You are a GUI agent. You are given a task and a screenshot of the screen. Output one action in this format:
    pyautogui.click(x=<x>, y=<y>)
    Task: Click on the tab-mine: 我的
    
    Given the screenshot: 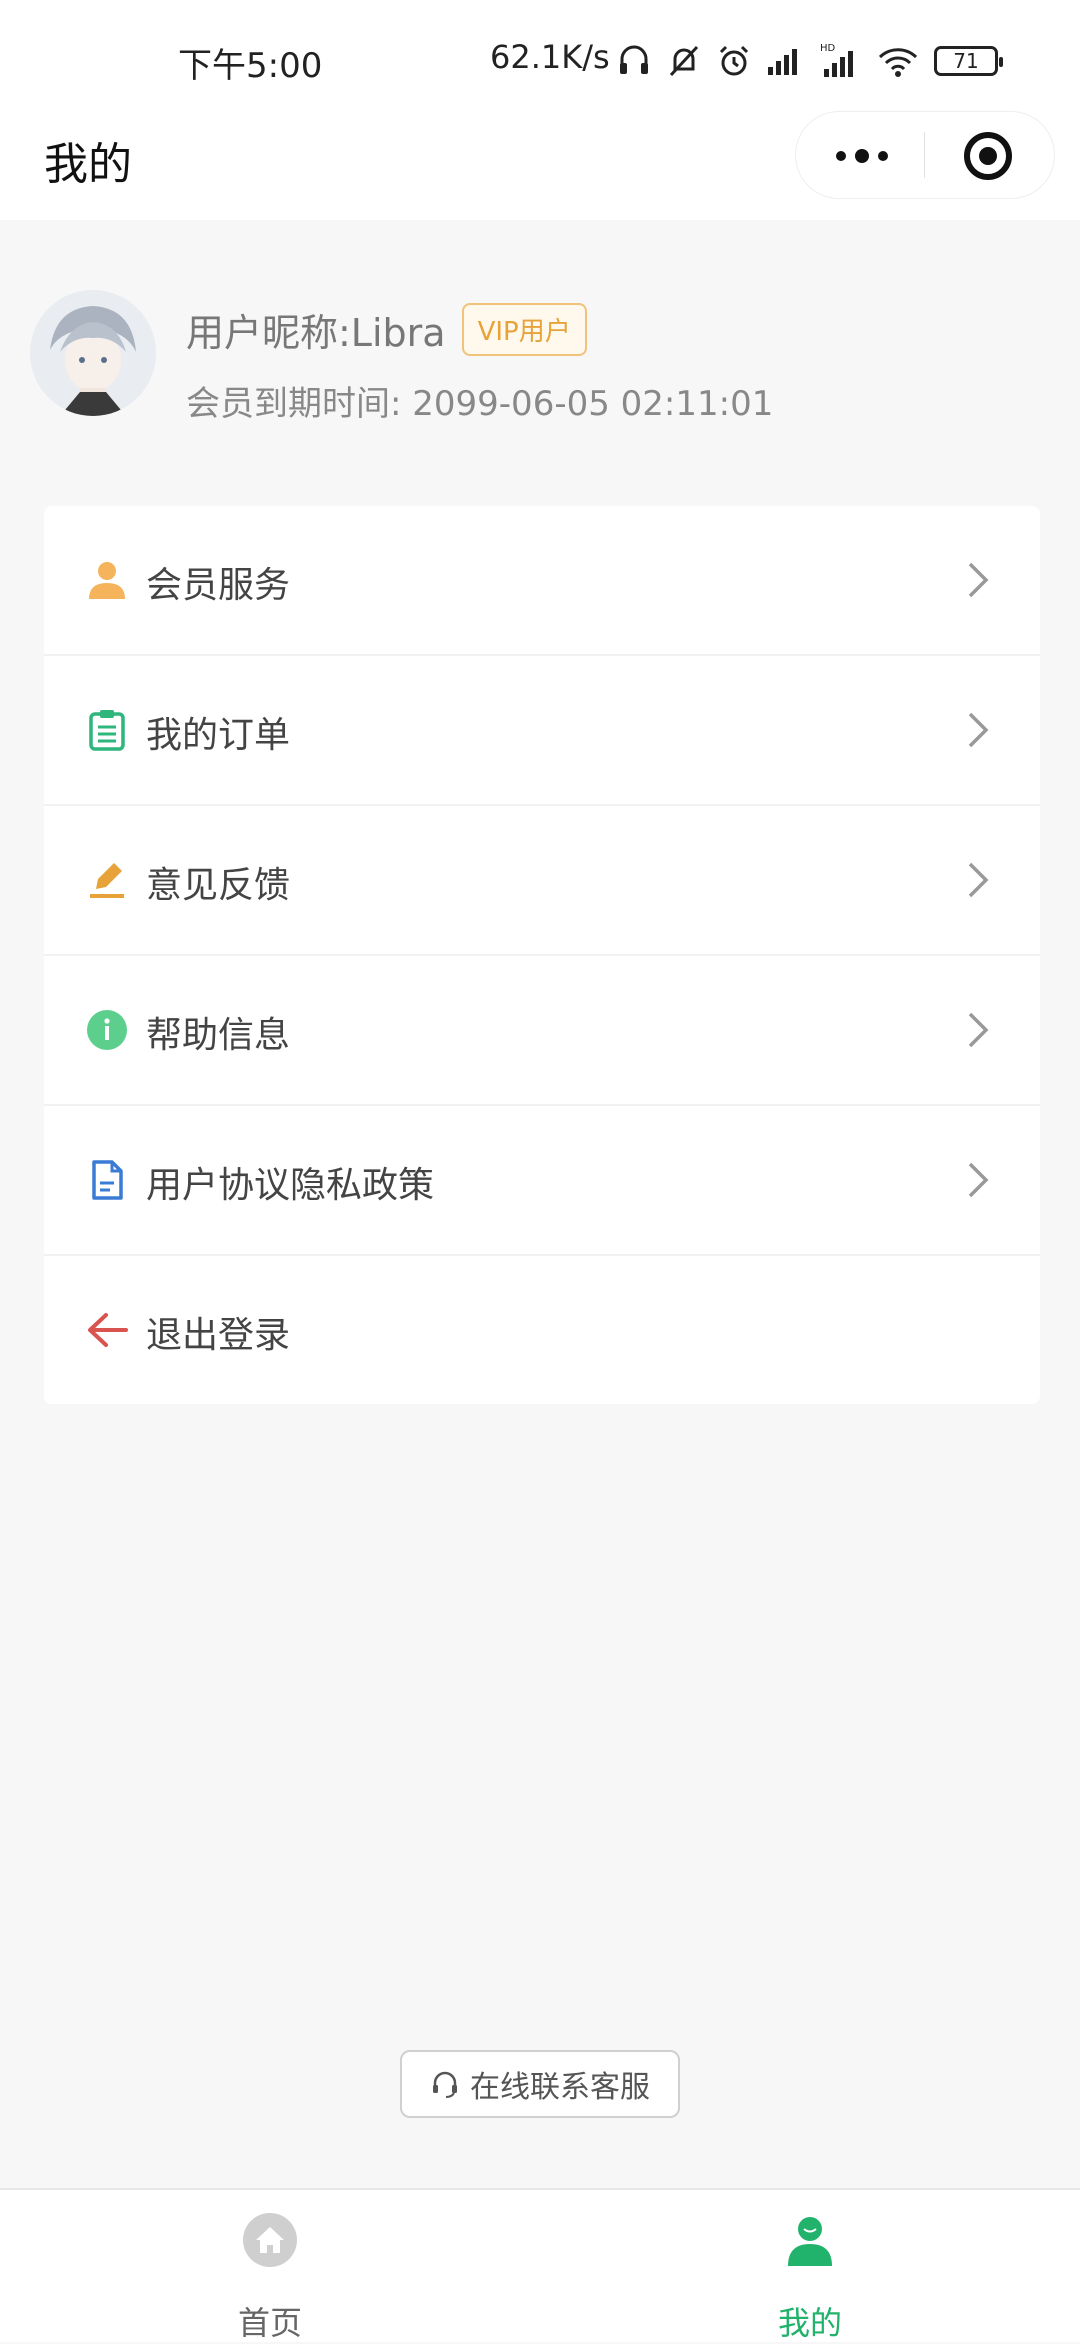 What is the action you would take?
    pyautogui.click(x=810, y=2266)
    